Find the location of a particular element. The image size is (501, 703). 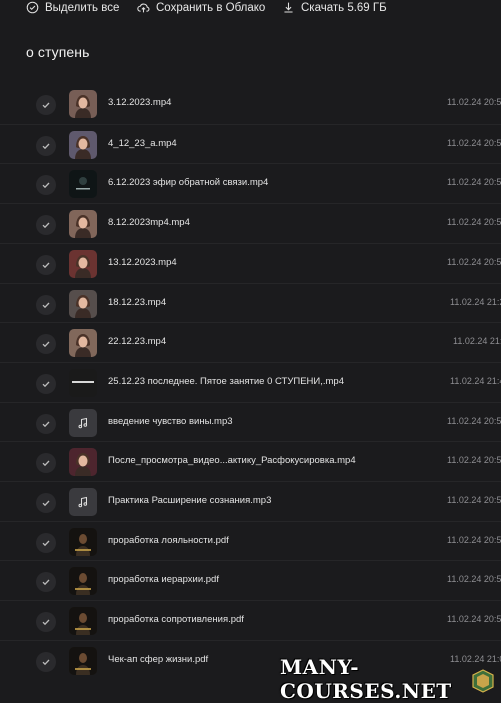

file-name: Чек-ап сфер жизни.pdf is located at coordinates (158, 659).